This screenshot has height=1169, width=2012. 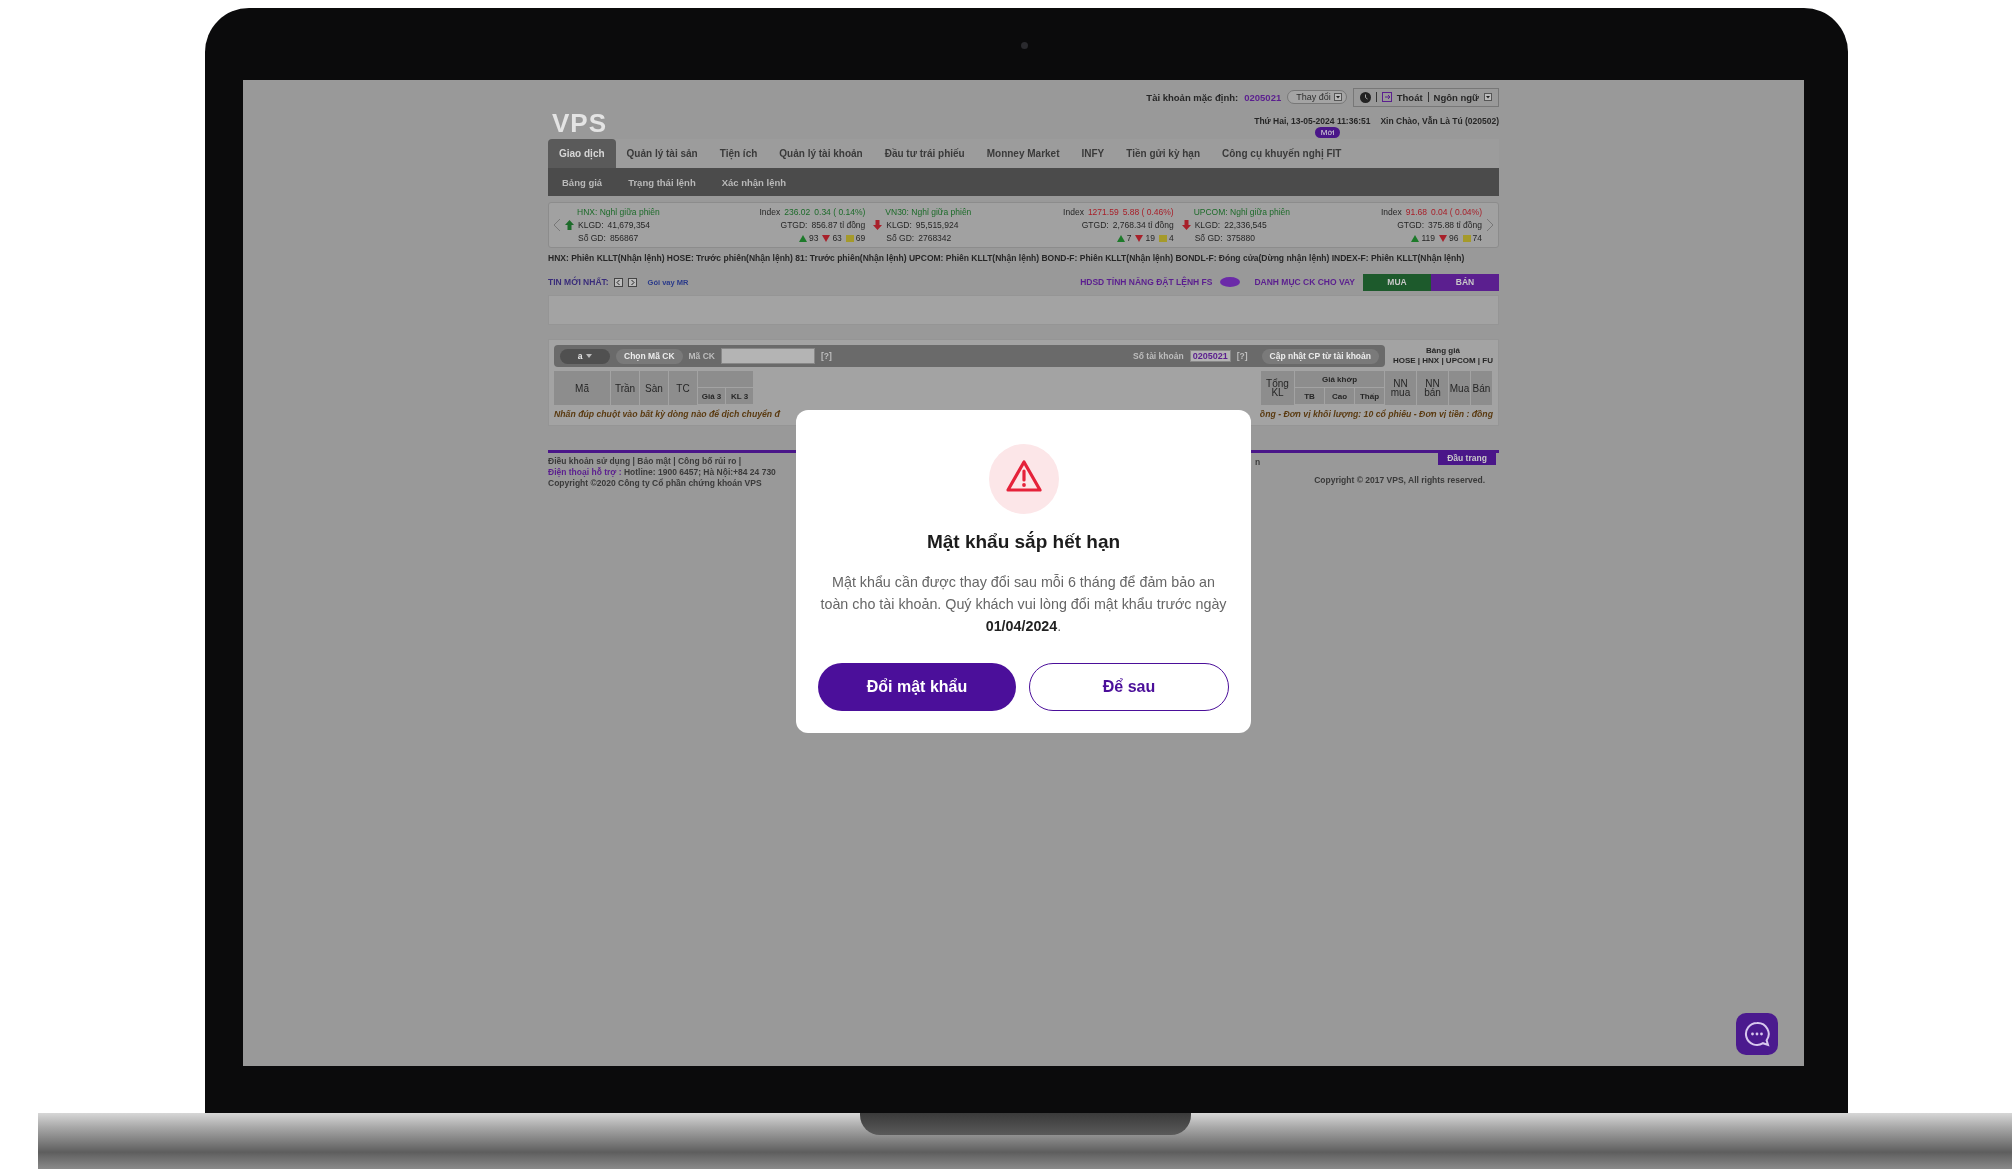 I want to click on change-account-button: Thay đổi, so click(x=1317, y=97).